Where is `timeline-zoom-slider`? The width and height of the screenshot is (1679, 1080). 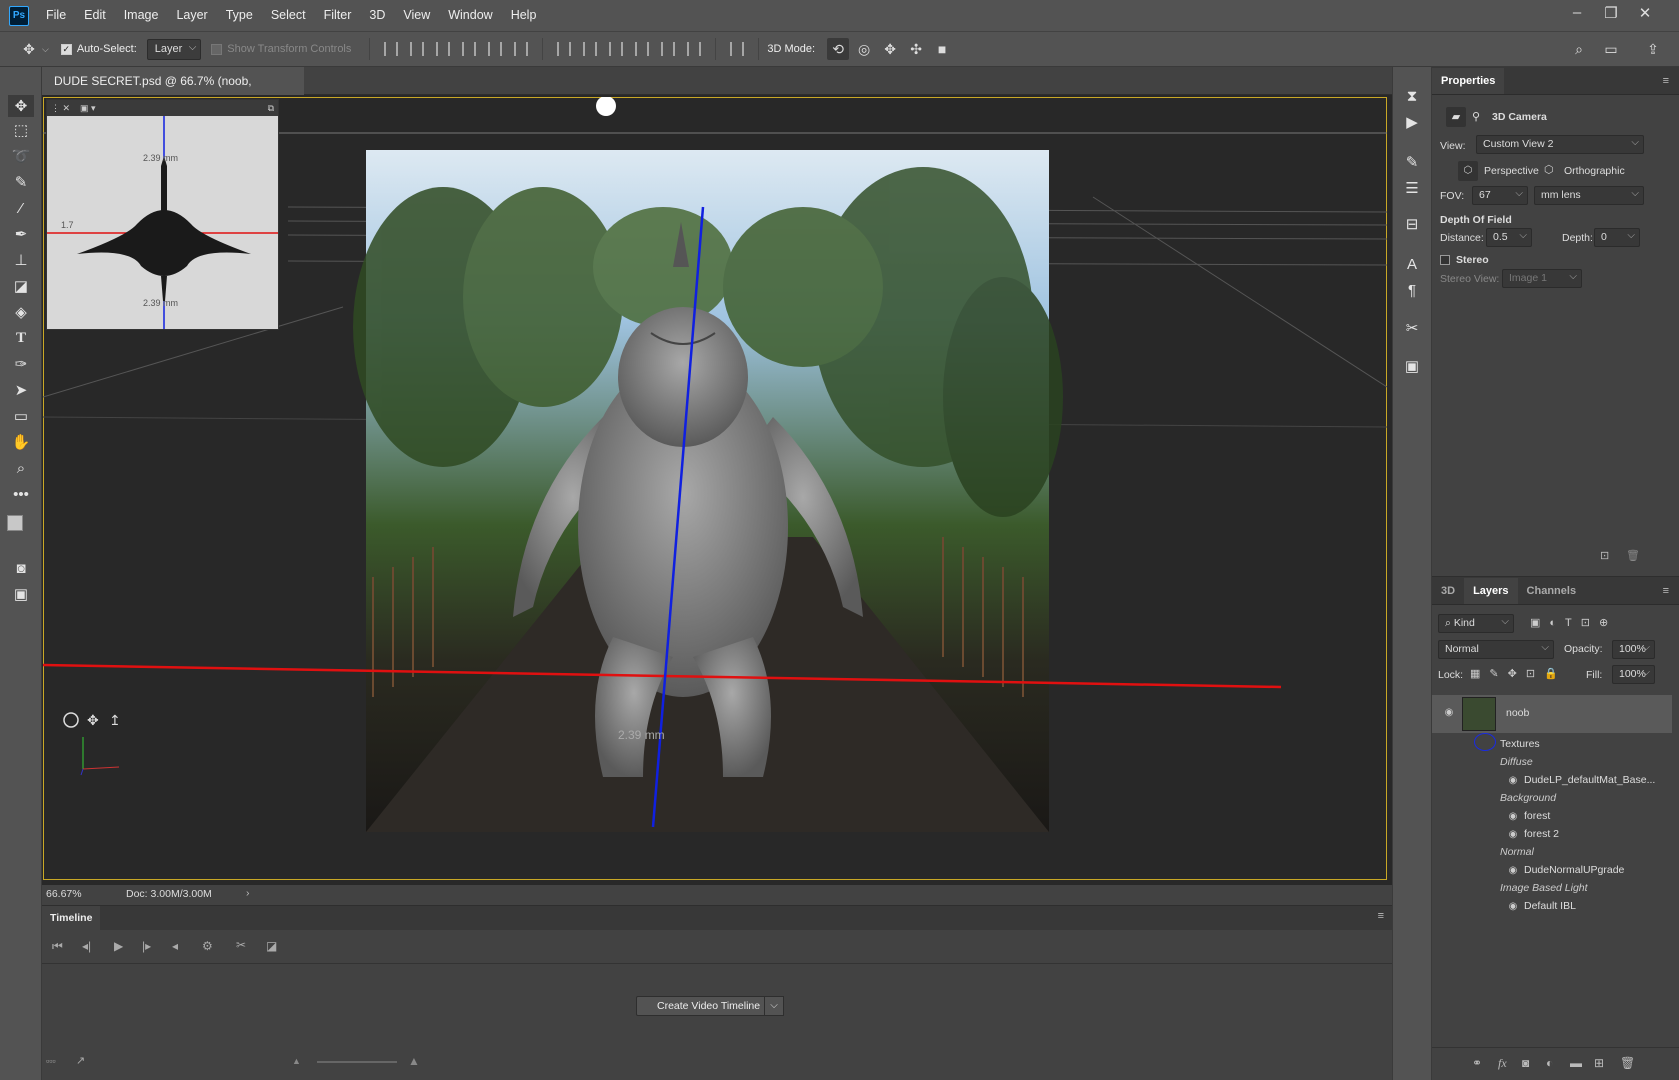
timeline-zoom-slider is located at coordinates (357, 1062).